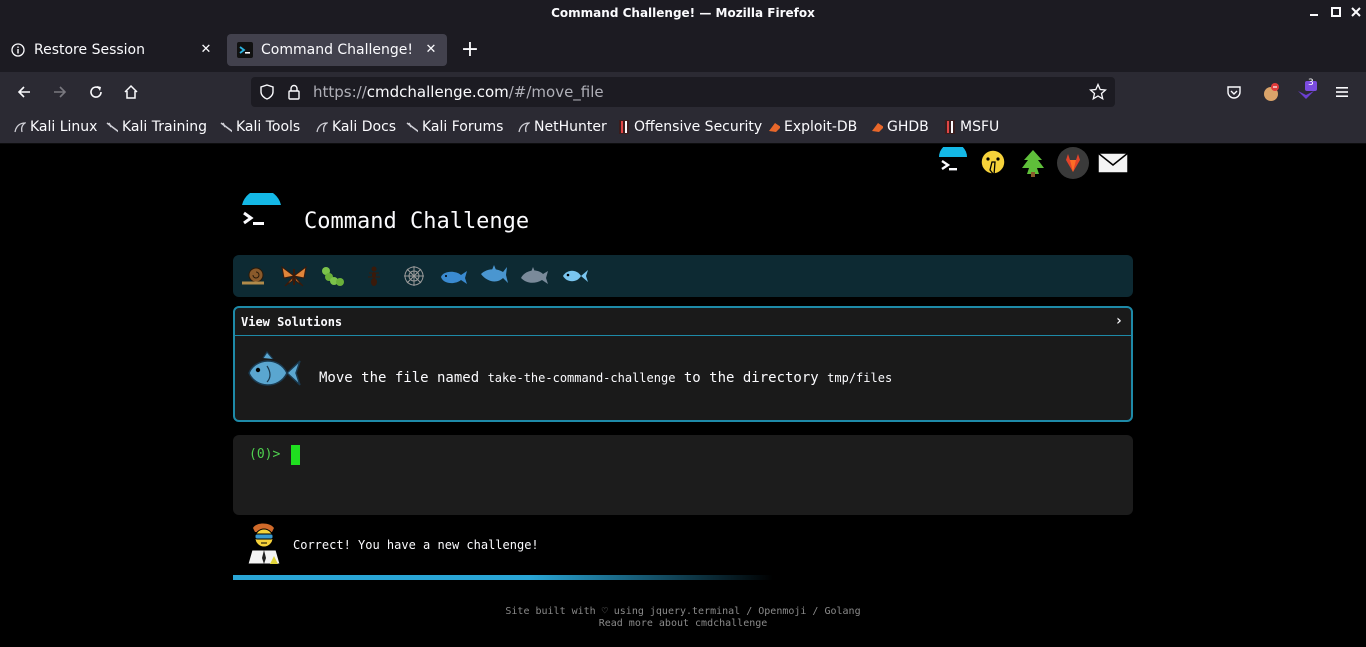  What do you see at coordinates (265, 543) in the screenshot?
I see `scientist-avatar-icon` at bounding box center [265, 543].